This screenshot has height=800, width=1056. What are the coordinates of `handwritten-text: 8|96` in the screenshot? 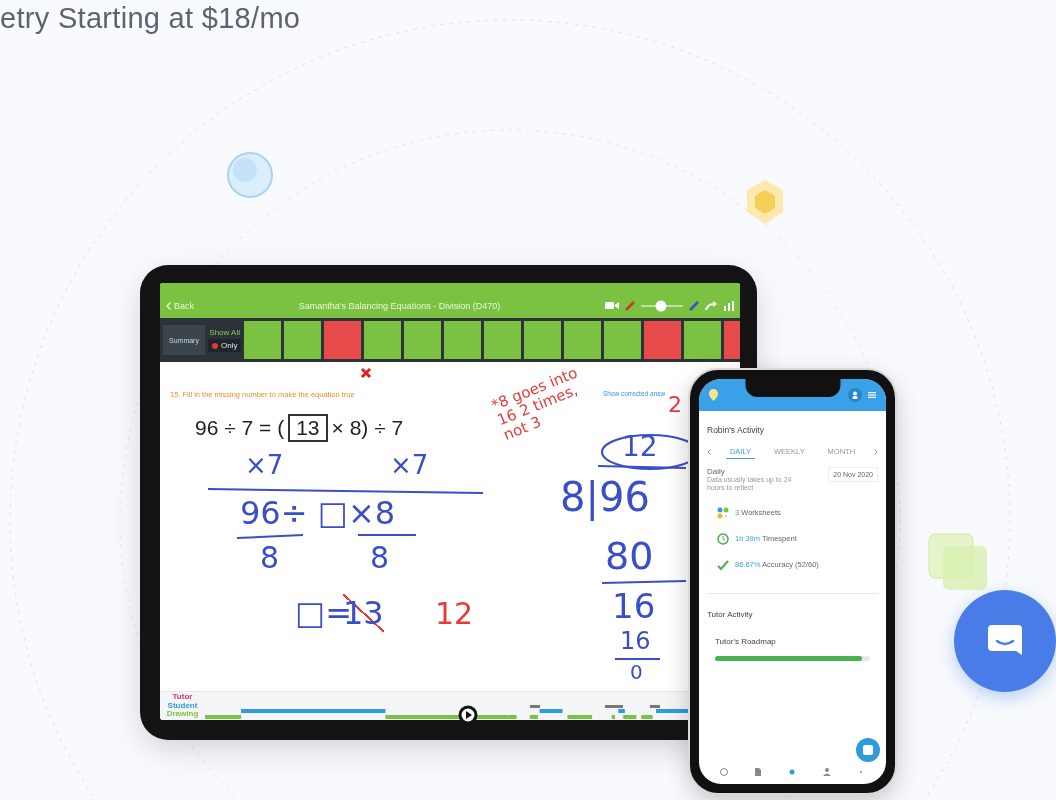 It's located at (605, 497).